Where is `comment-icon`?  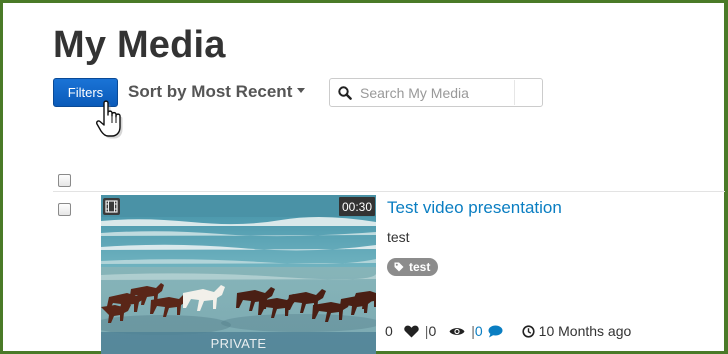 comment-icon is located at coordinates (495, 331).